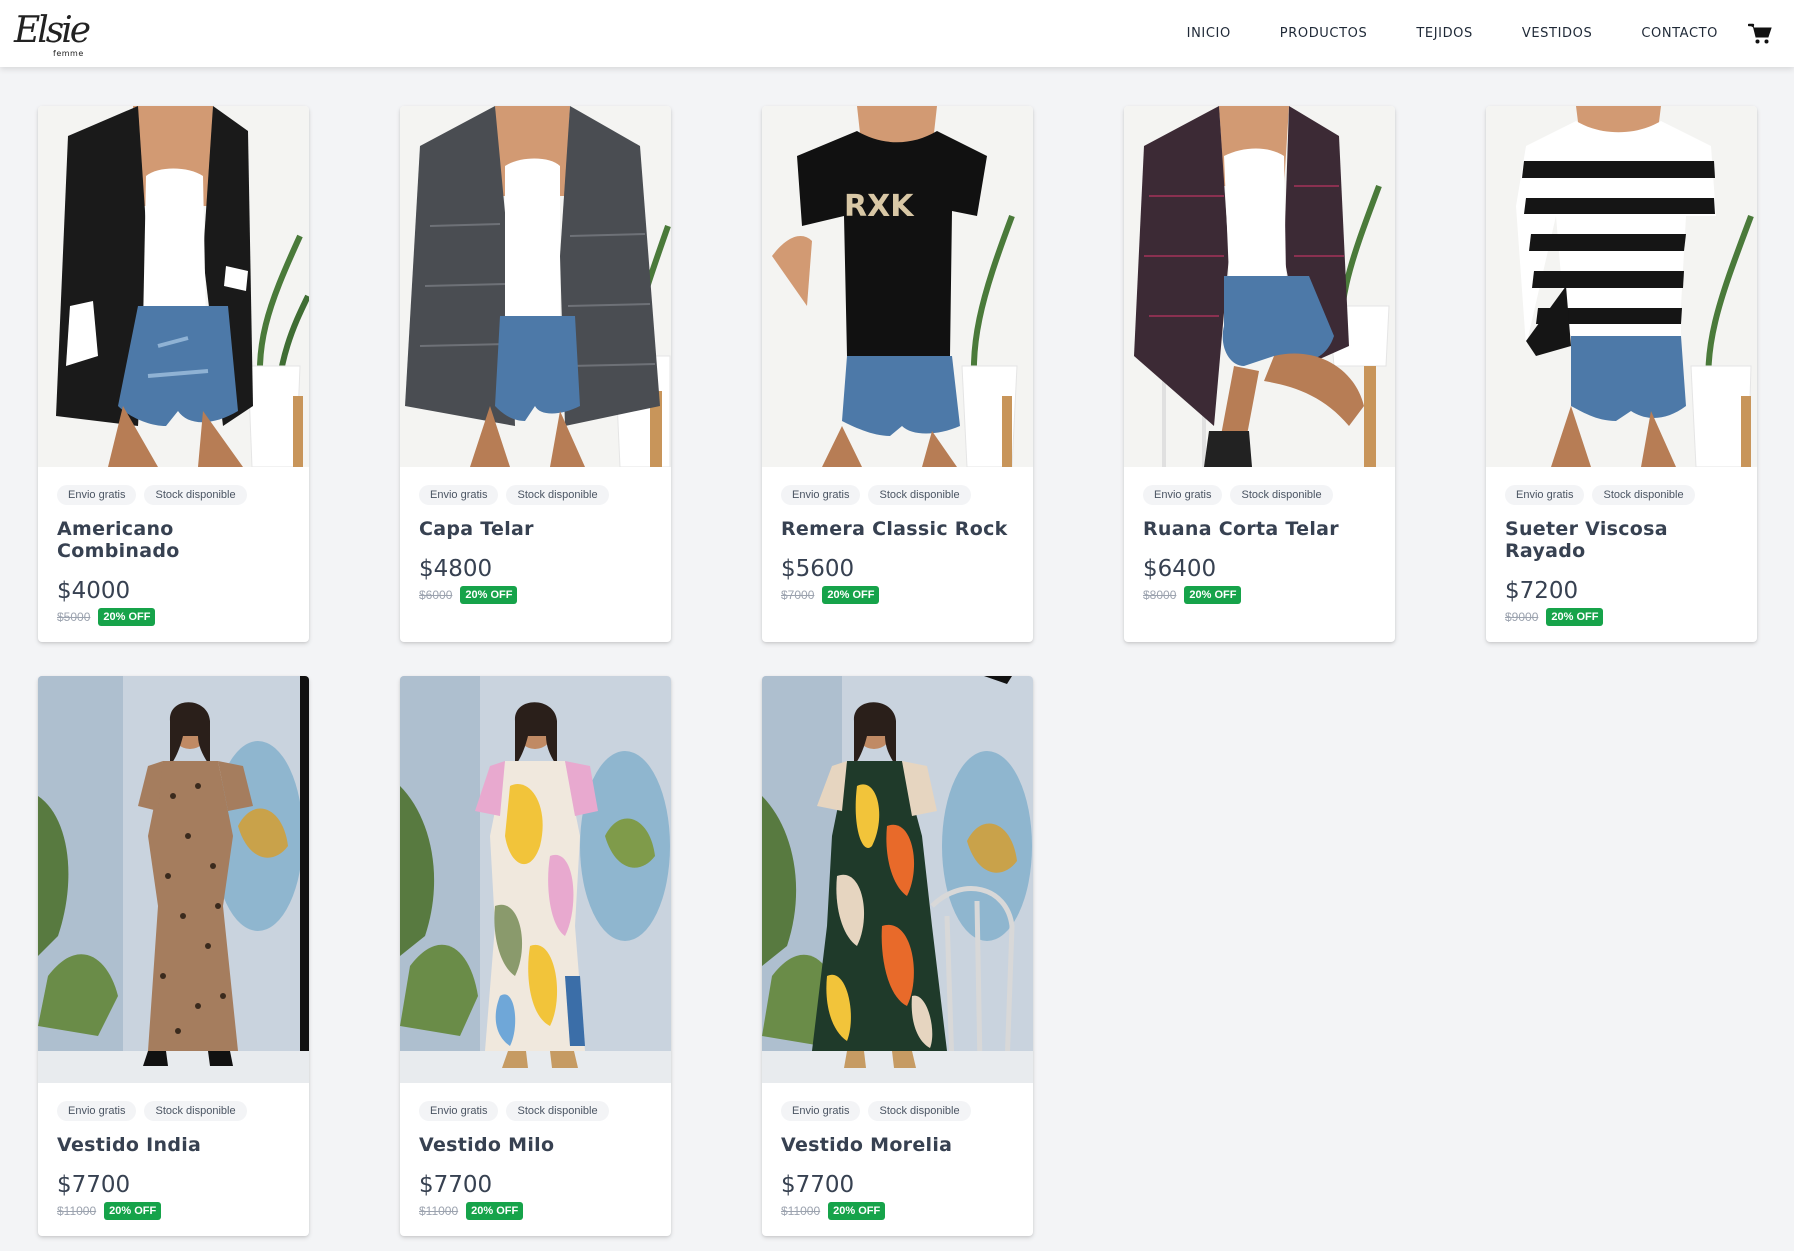 The width and height of the screenshot is (1794, 1251). I want to click on product-name: Vestido India, so click(173, 1145).